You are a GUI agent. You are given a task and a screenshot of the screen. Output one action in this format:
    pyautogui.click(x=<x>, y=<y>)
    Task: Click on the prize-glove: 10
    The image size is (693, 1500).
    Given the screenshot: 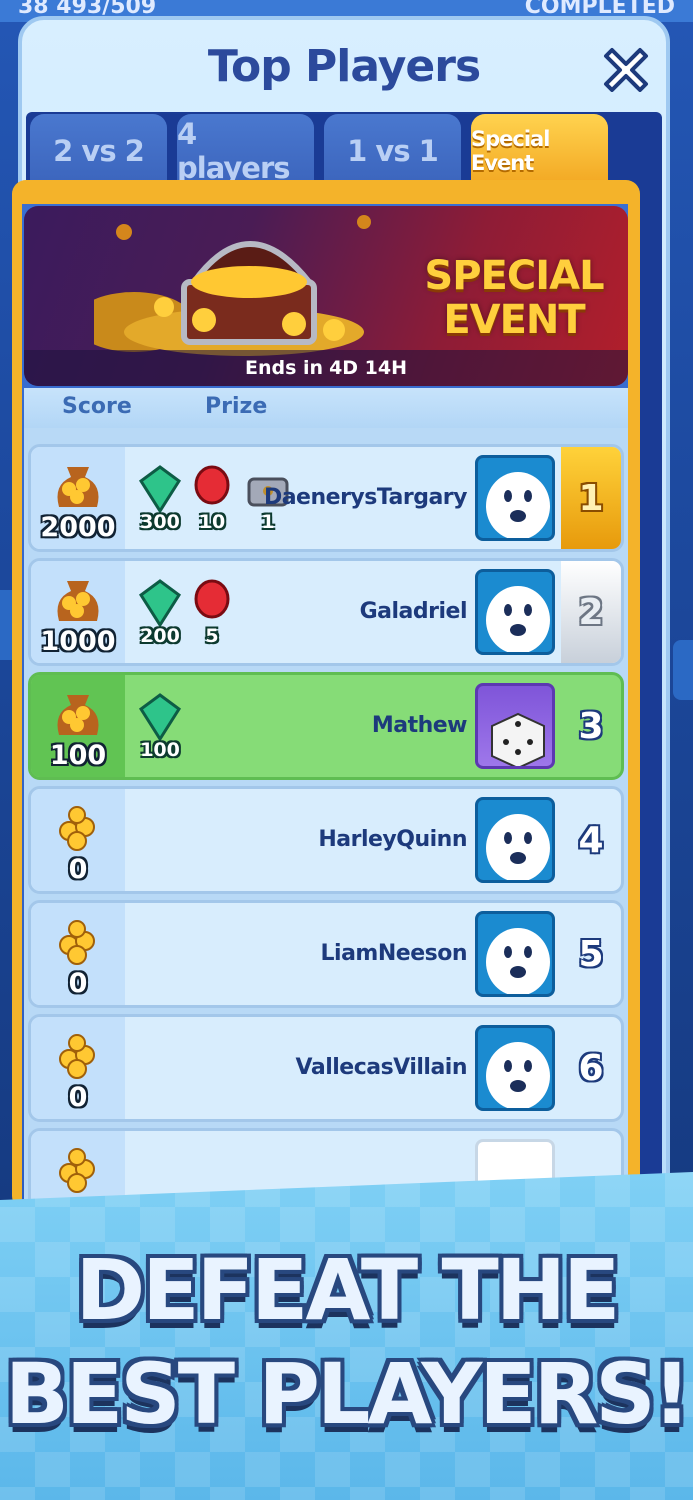 What is the action you would take?
    pyautogui.click(x=212, y=499)
    